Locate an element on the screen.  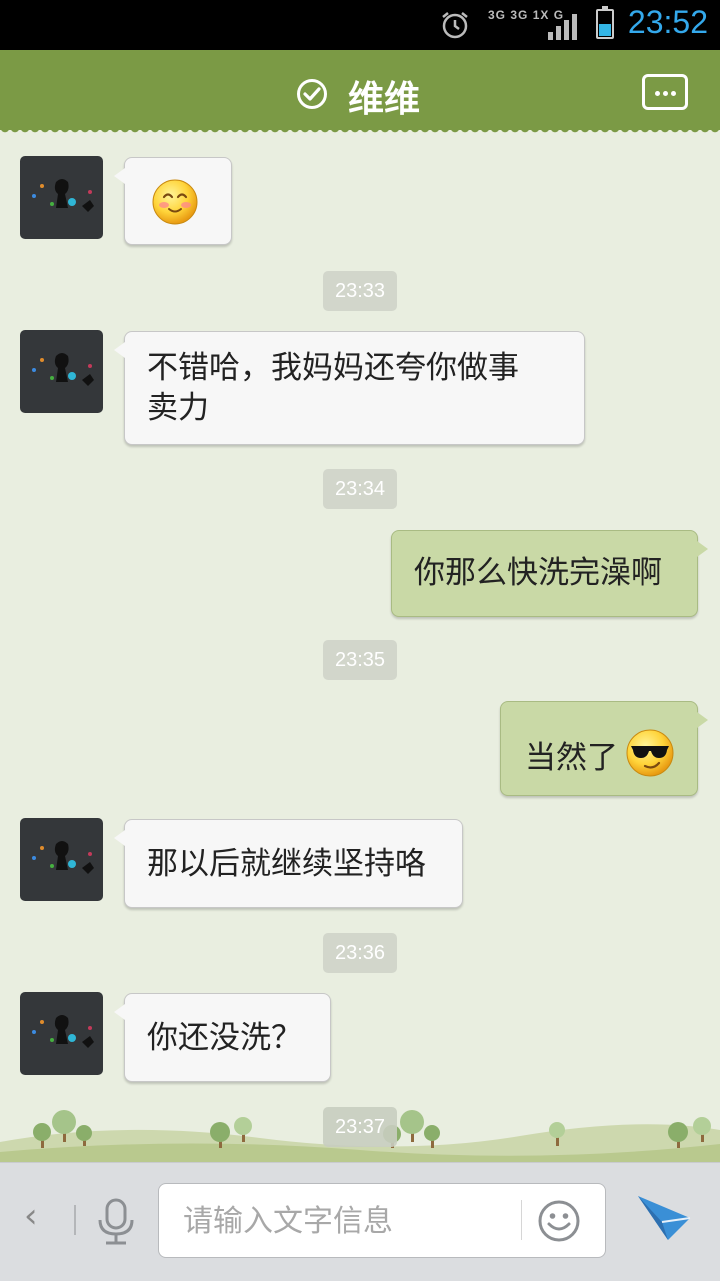
message-text: 你那么快洗完澡啊 is located at coordinates (538, 573).